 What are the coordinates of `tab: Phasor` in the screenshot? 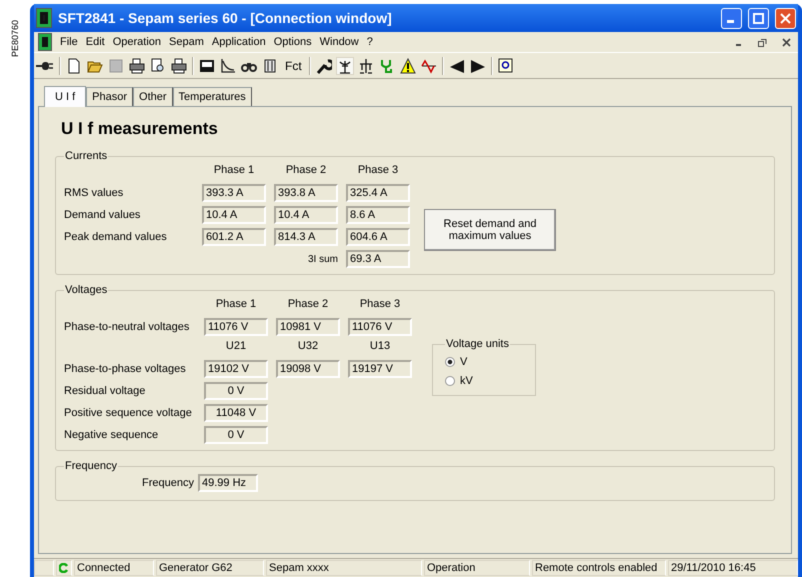 It's located at (110, 96).